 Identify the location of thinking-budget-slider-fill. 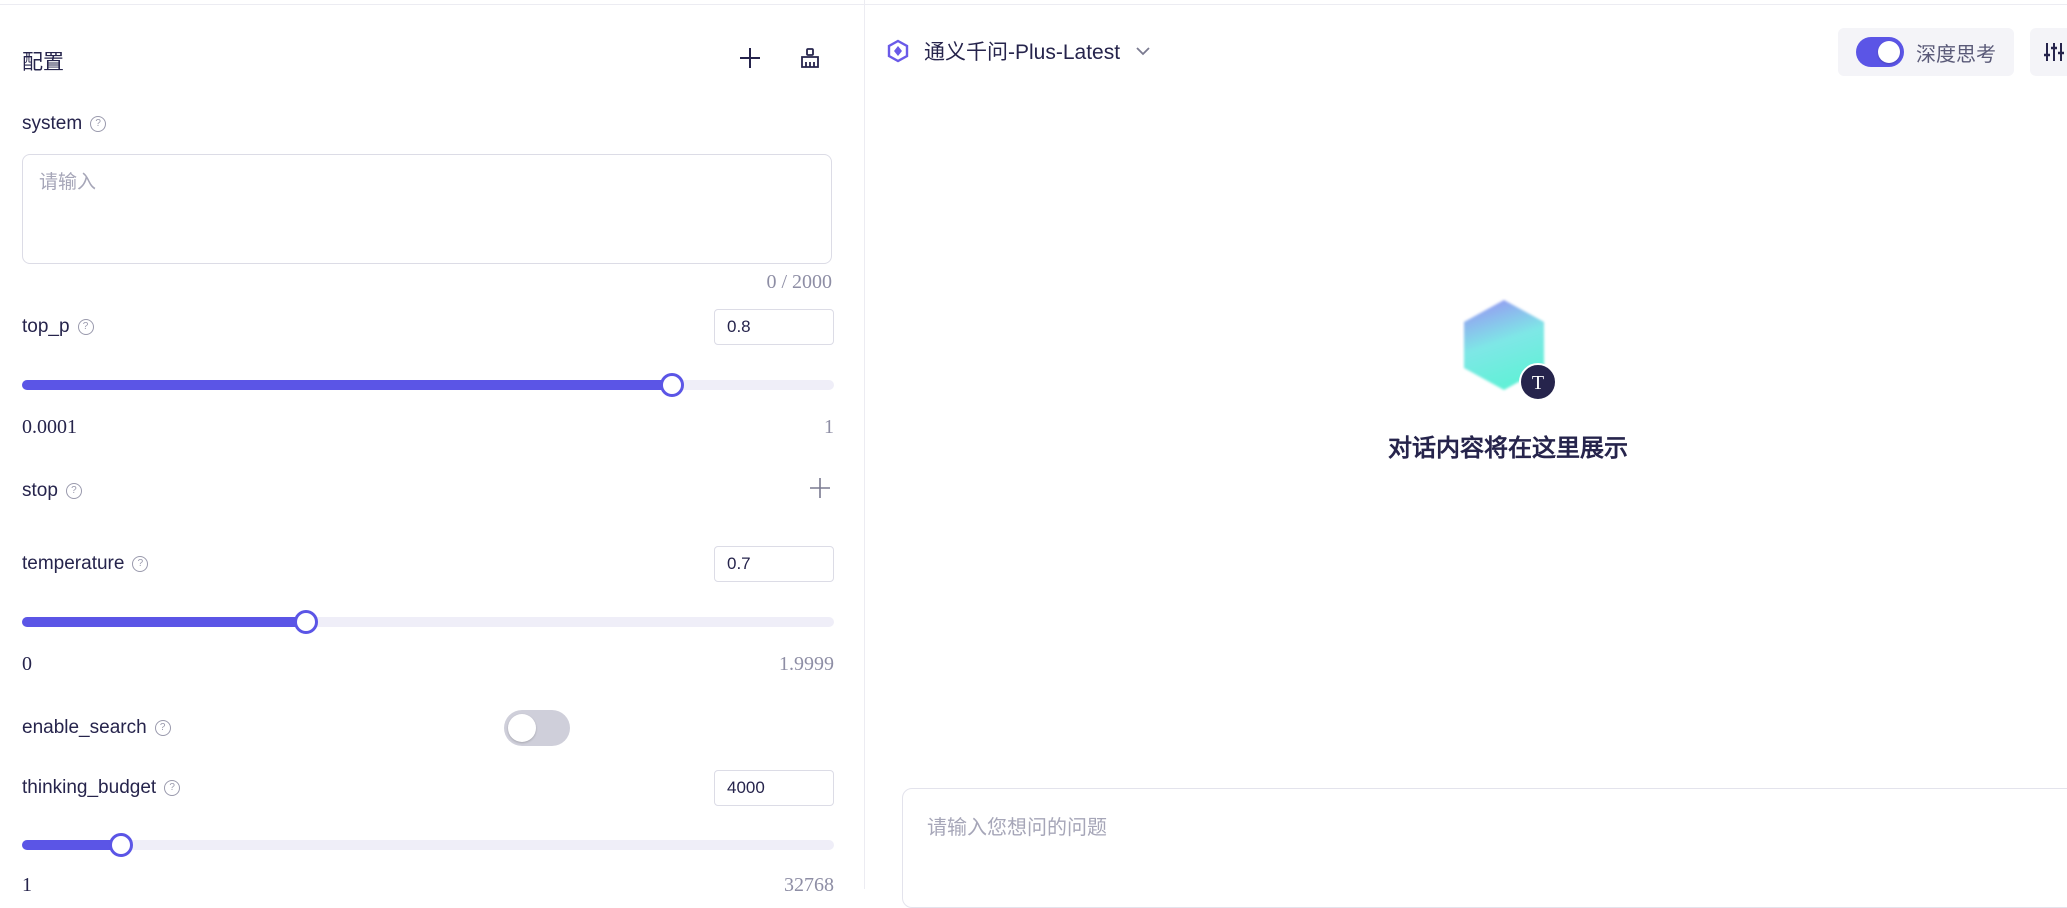
(72, 845).